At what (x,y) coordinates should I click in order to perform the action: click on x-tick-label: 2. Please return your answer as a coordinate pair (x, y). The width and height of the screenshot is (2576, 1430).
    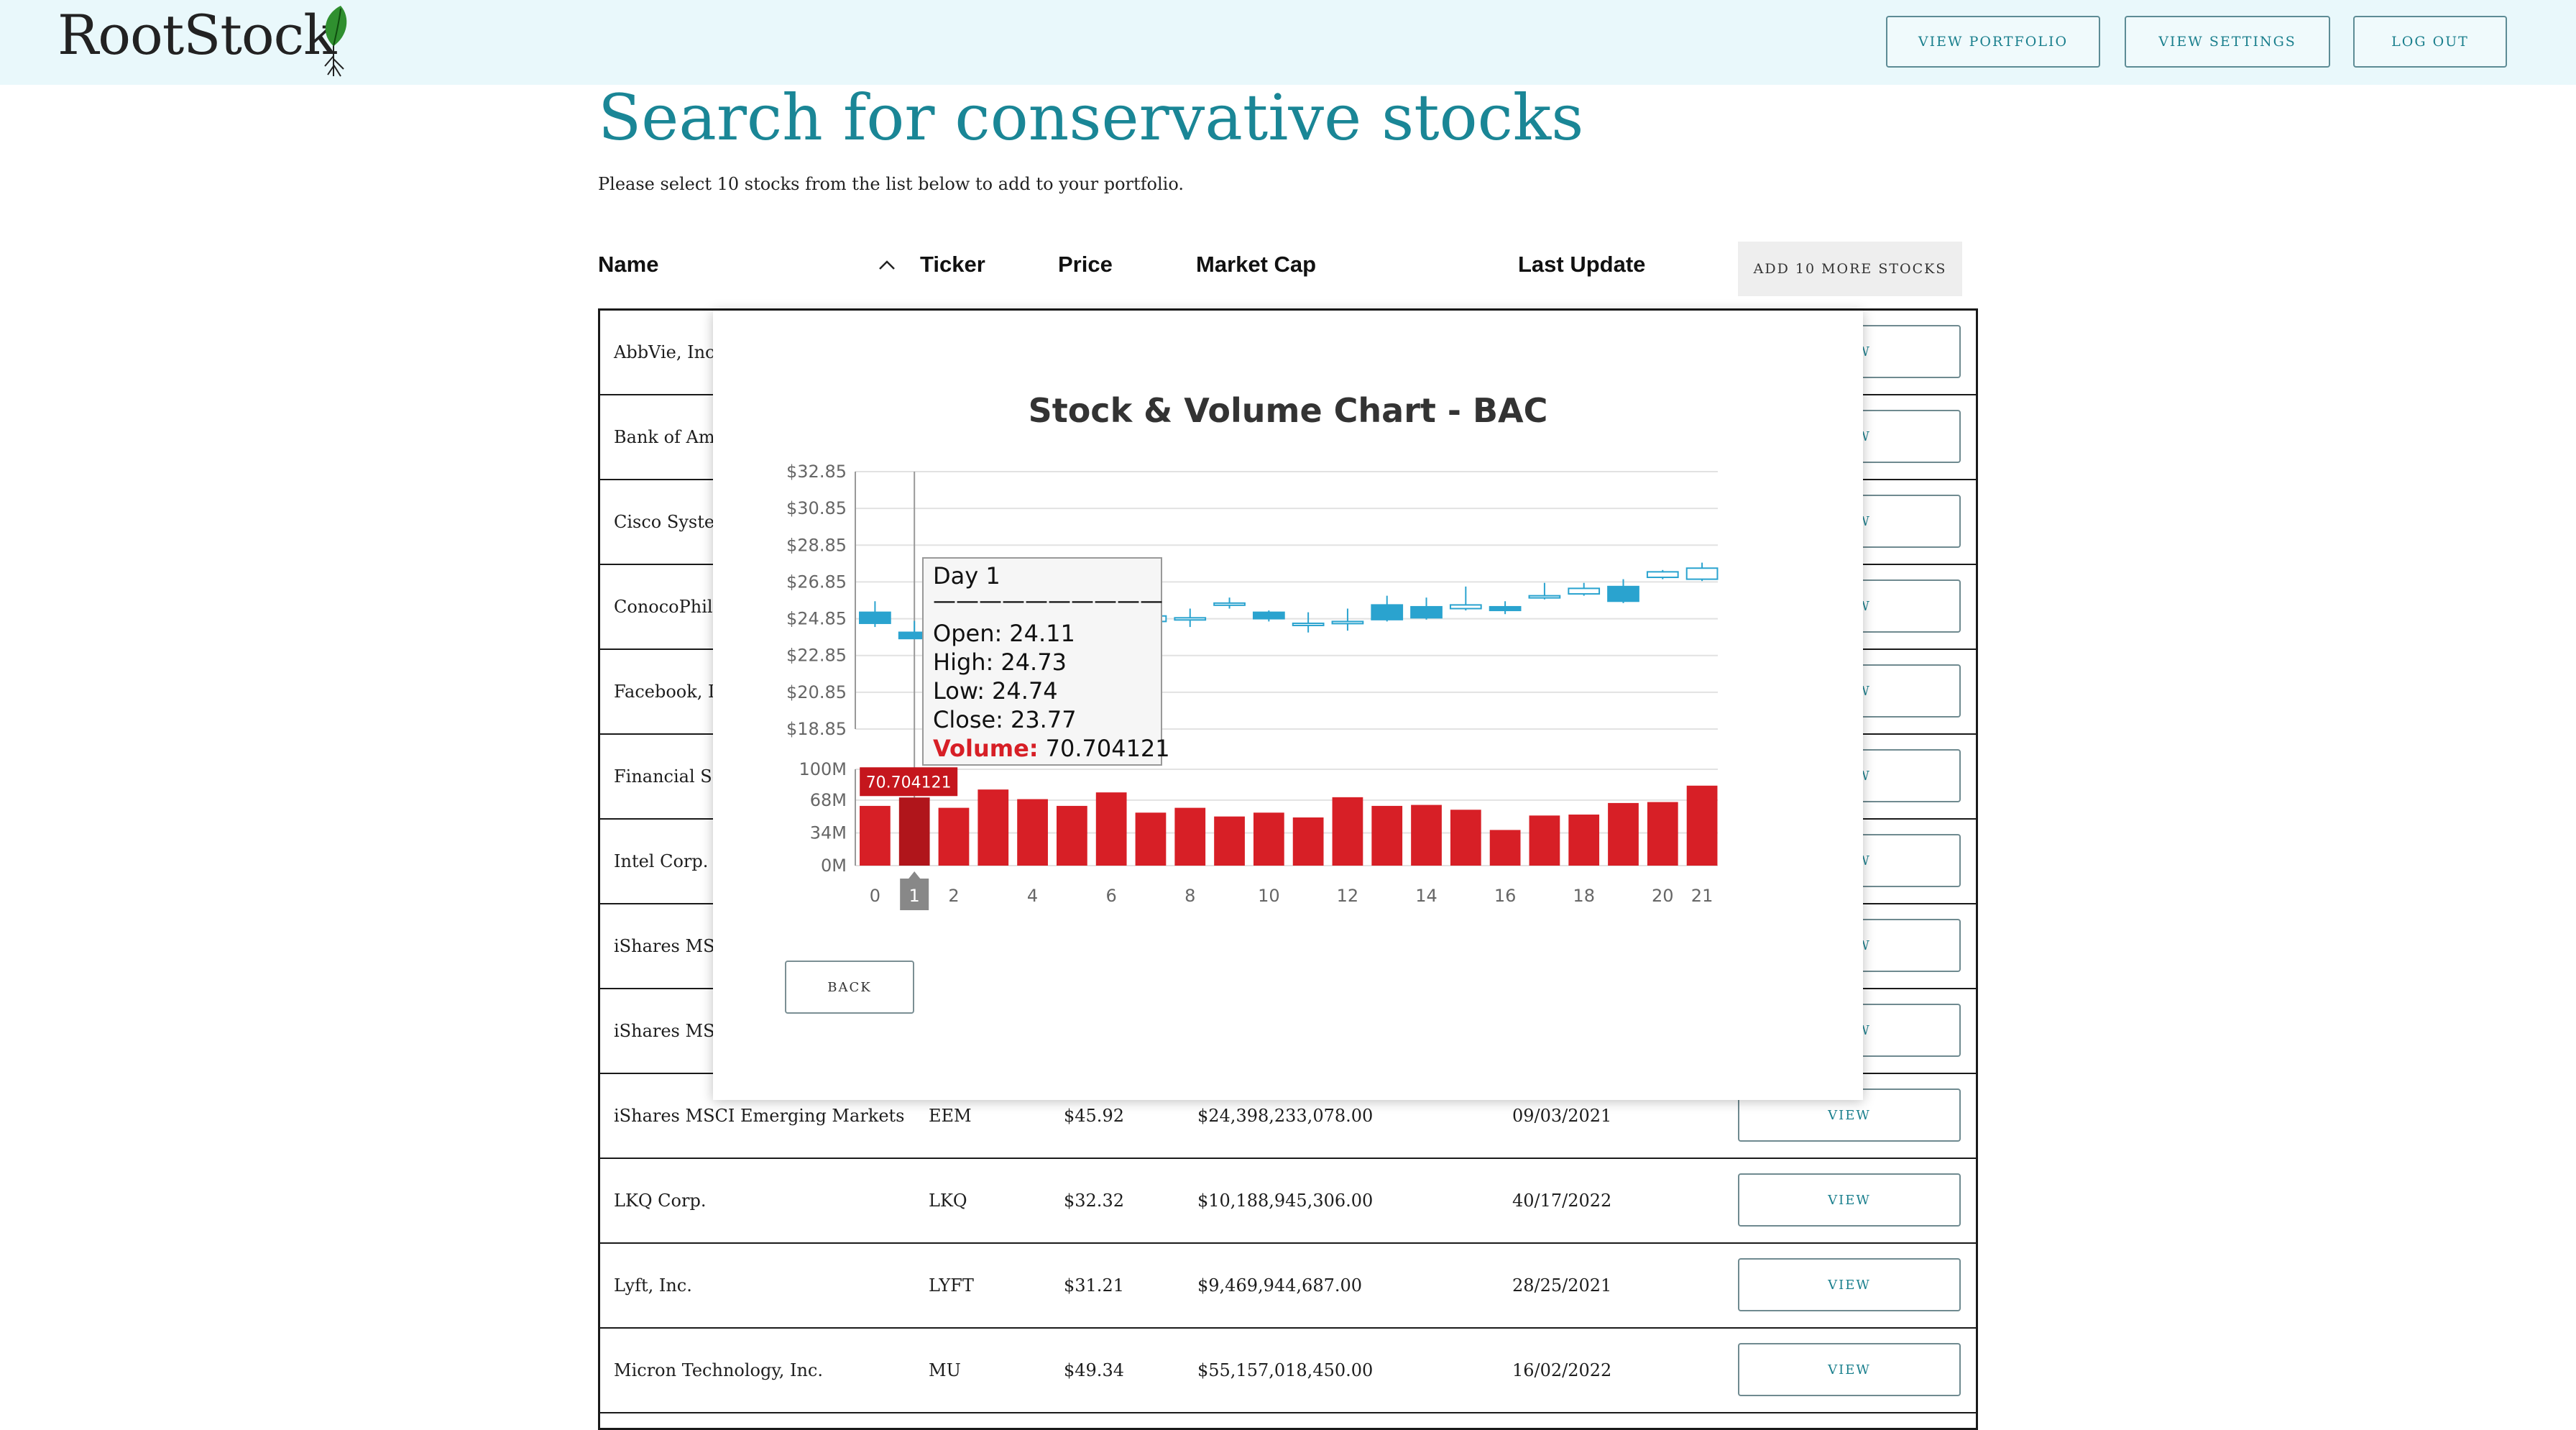
    Looking at the image, I should click on (953, 896).